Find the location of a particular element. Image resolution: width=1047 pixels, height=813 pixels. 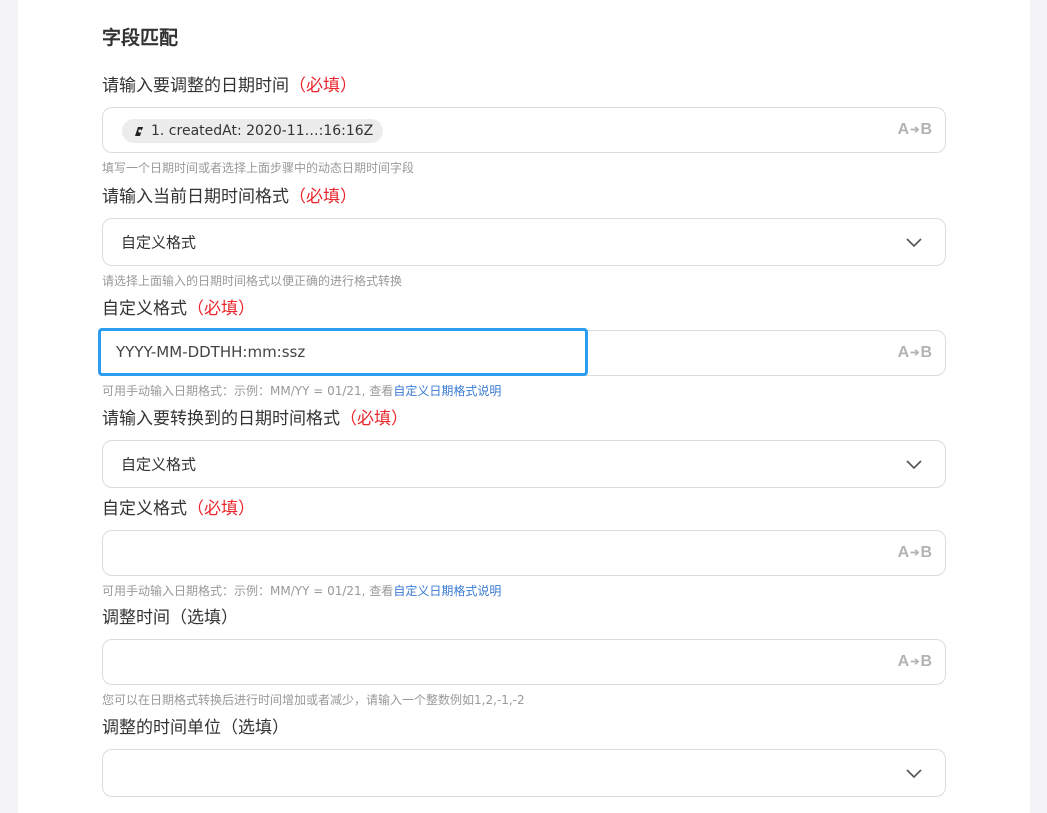

dynamic-field-chip: 1. createdAt: 2020-11…:16:16Z is located at coordinates (253, 131).